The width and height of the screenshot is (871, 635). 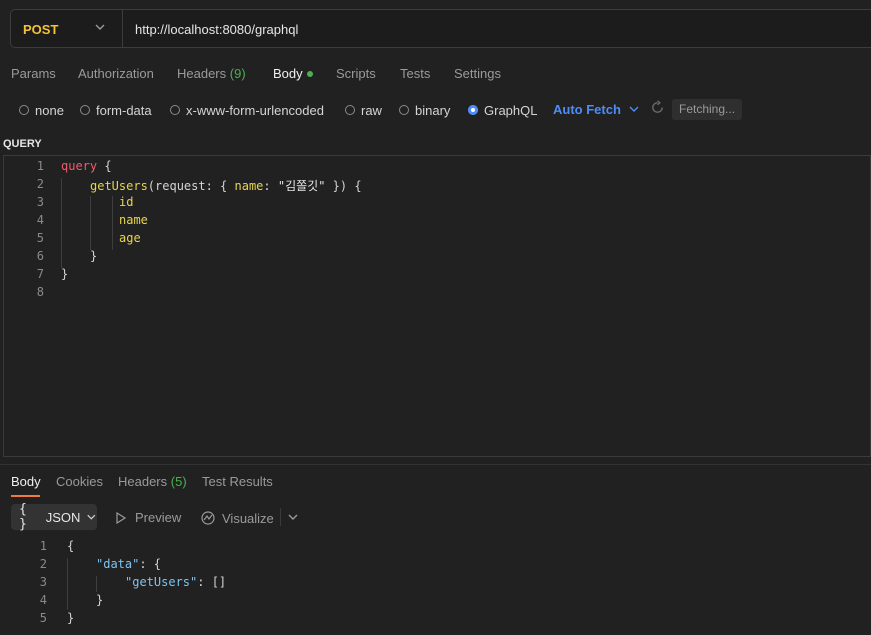 What do you see at coordinates (587, 109) in the screenshot?
I see `auto-fetch-button: Auto Fetch` at bounding box center [587, 109].